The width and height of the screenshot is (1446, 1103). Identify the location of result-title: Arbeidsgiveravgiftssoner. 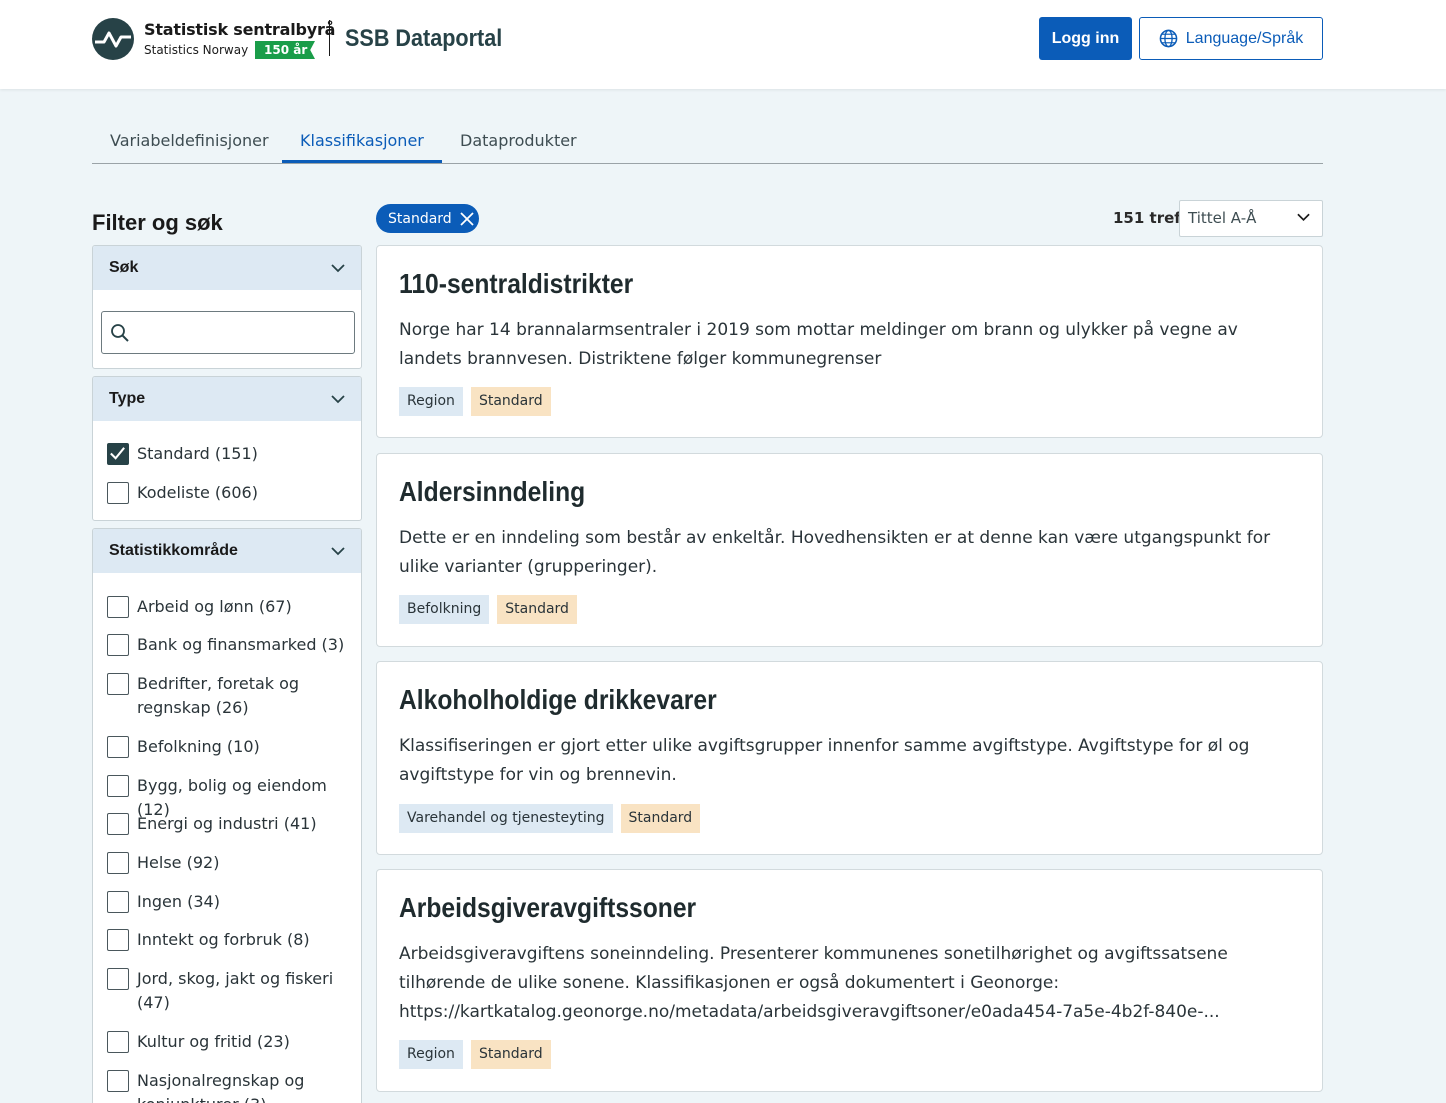
(547, 908).